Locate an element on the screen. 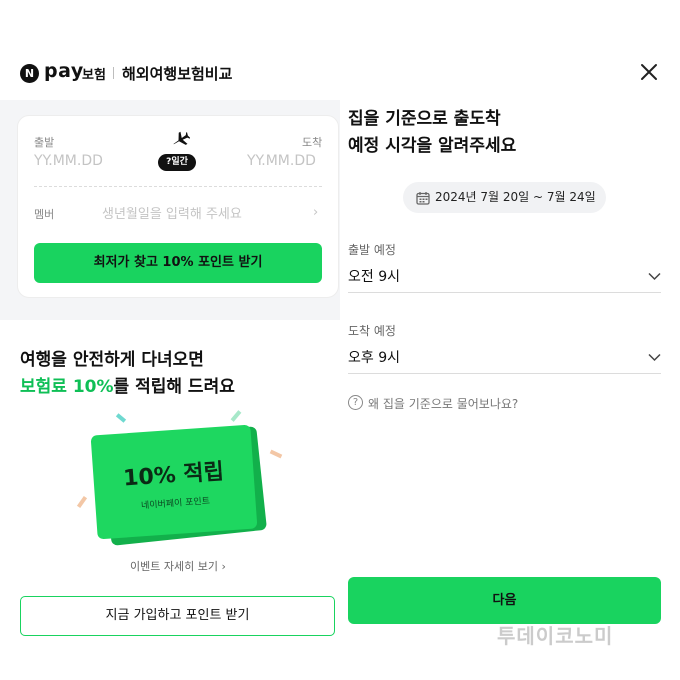 Image resolution: width=680 pixels, height=680 pixels. promo-subheadline-rest: 를 적립해 드려요 is located at coordinates (174, 387).